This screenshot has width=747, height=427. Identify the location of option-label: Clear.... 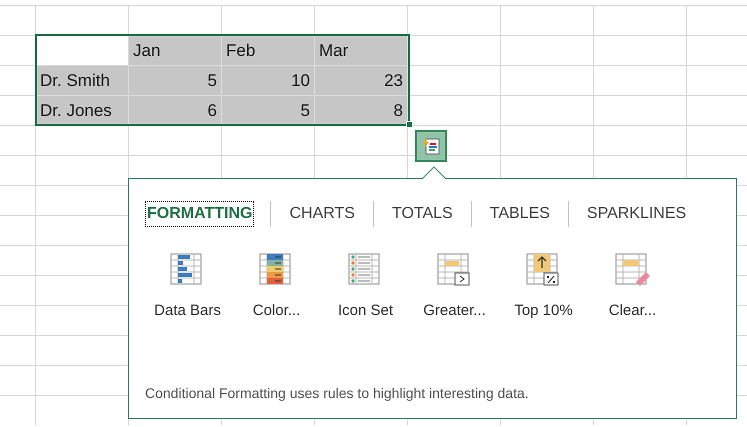
(632, 311).